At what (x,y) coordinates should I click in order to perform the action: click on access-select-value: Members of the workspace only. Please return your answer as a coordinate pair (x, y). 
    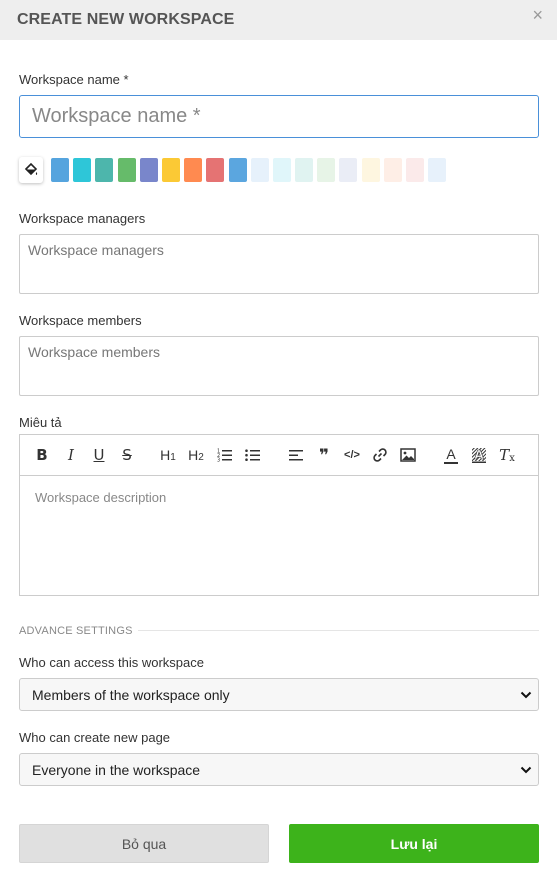
    Looking at the image, I should click on (131, 694).